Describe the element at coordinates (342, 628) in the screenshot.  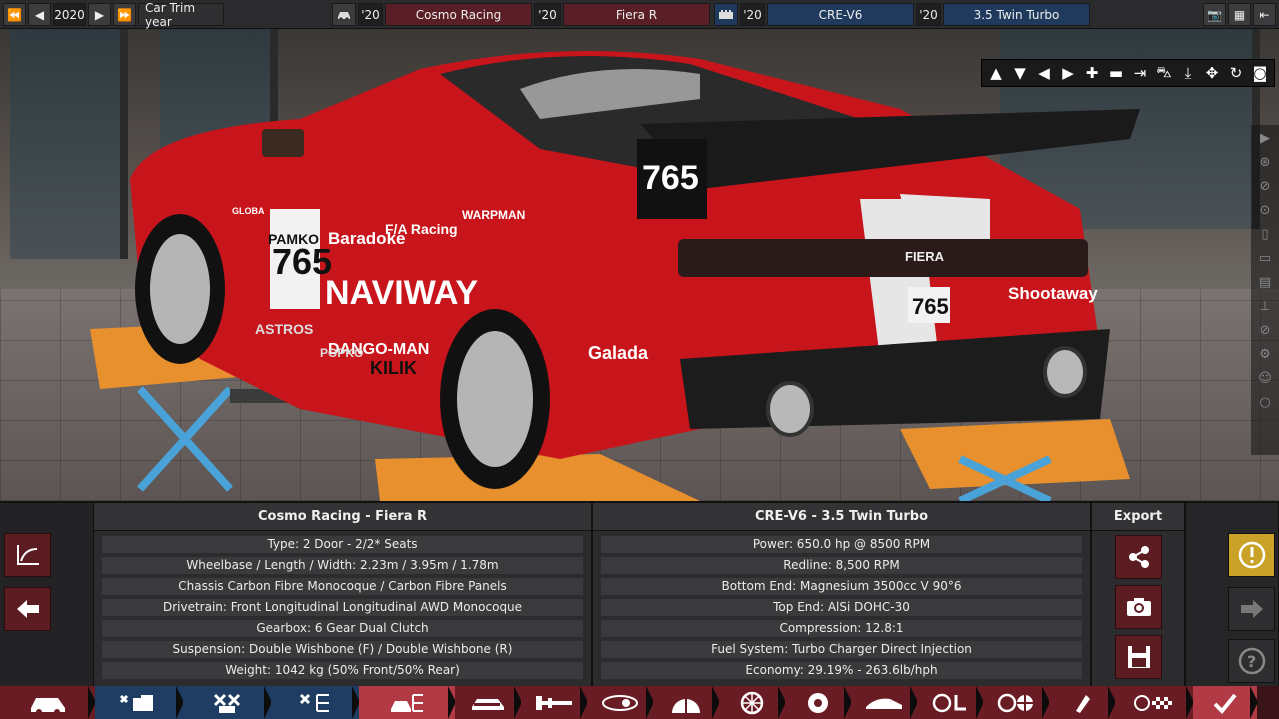
I see `car-info-row: Gearbox: 6 Gear Dual Clutch` at that location.